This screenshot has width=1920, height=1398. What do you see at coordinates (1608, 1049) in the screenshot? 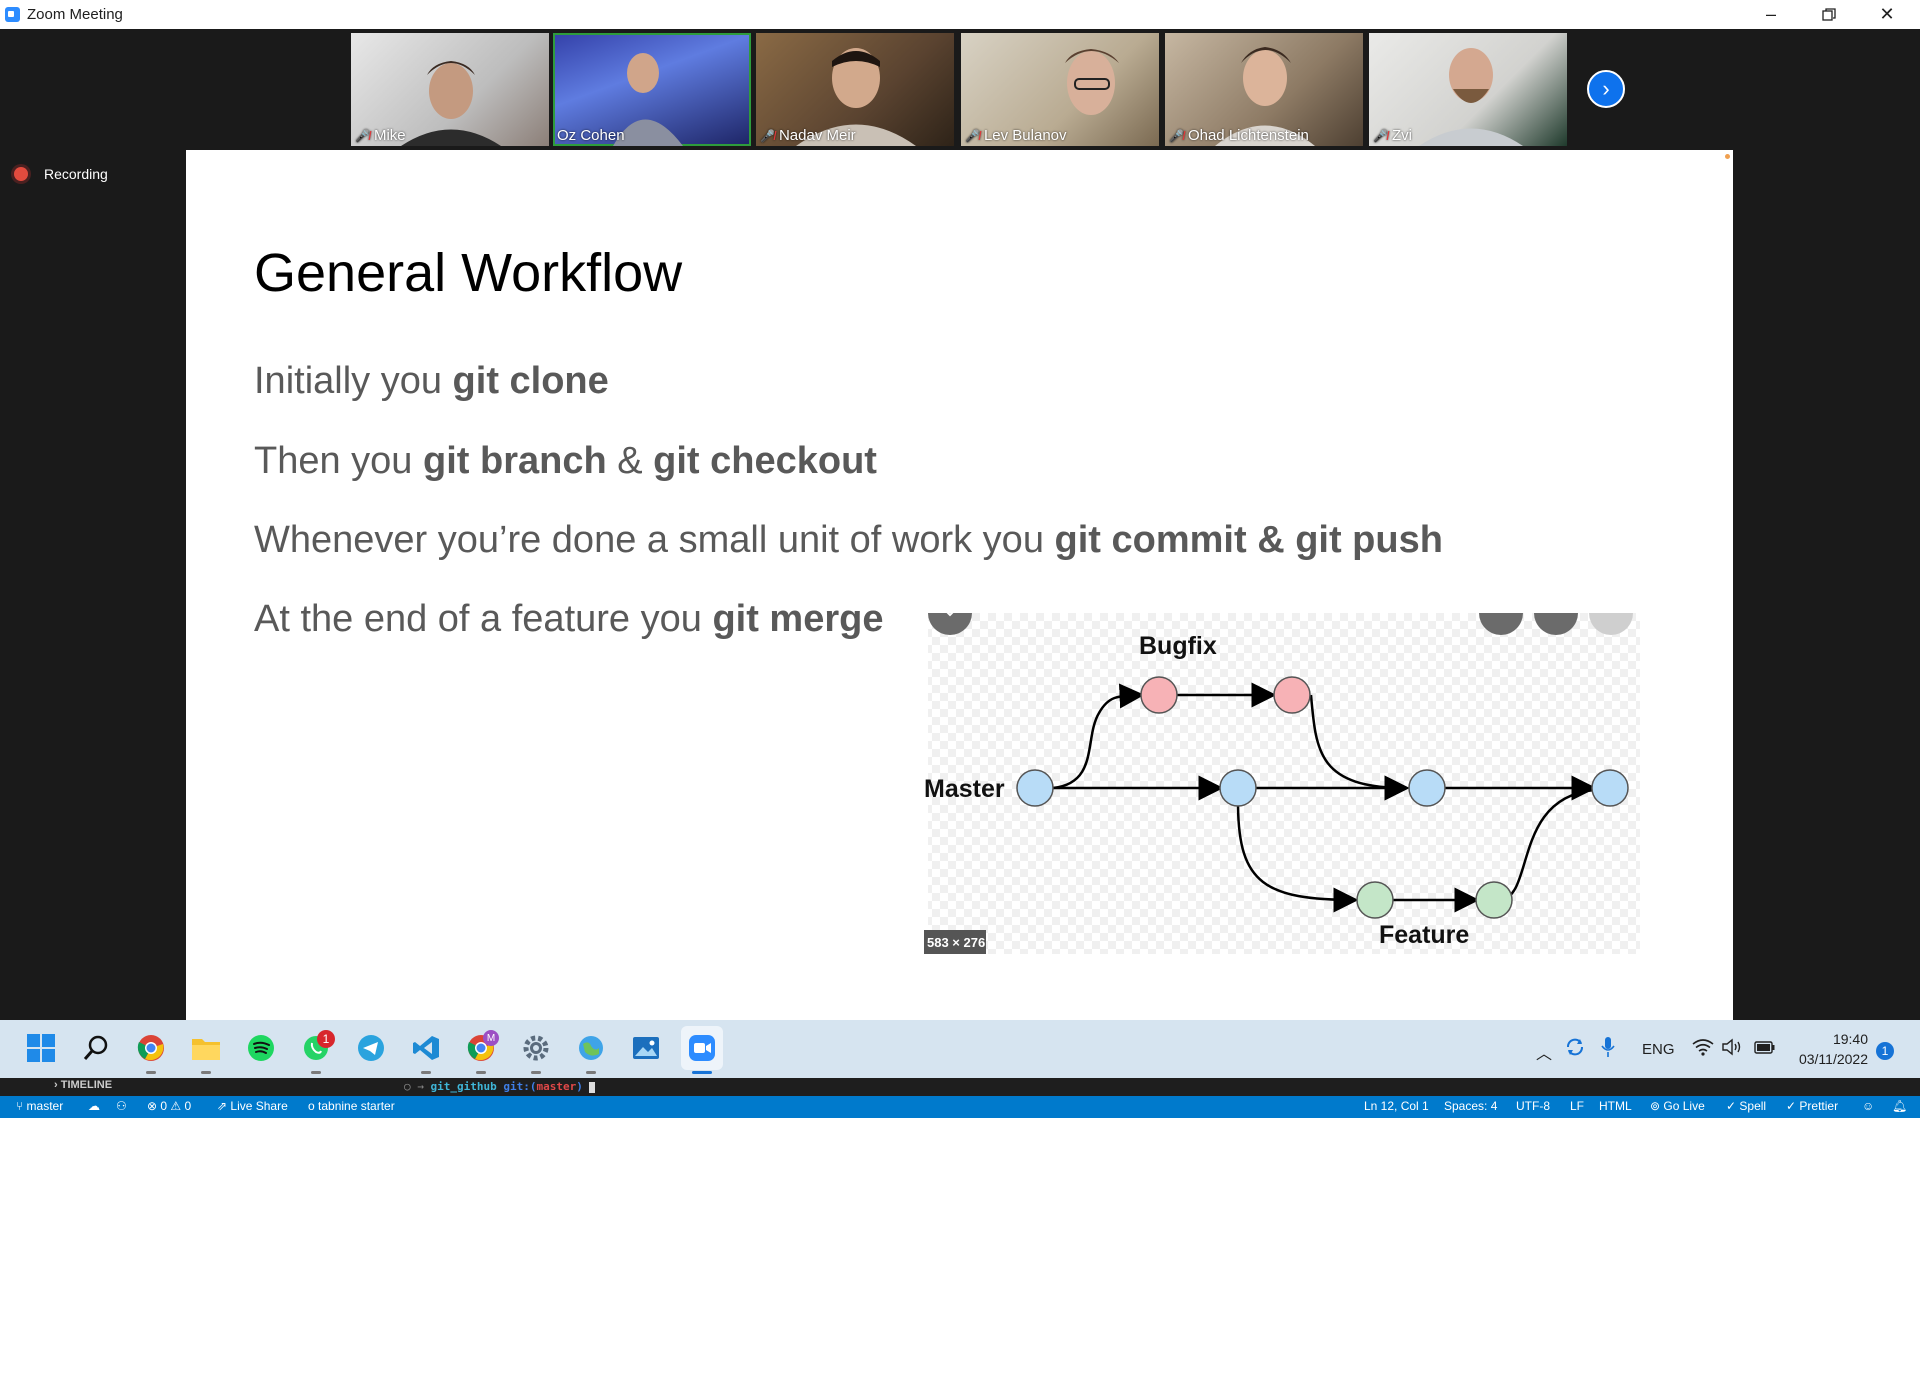
I see `microphone-icon` at bounding box center [1608, 1049].